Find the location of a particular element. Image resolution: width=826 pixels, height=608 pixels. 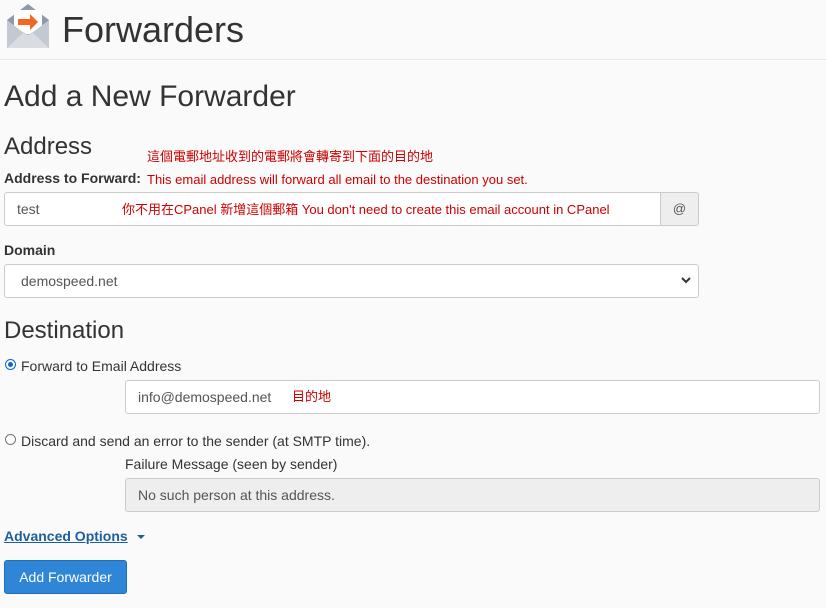

failure-message-value: No such person at this address. is located at coordinates (236, 495).